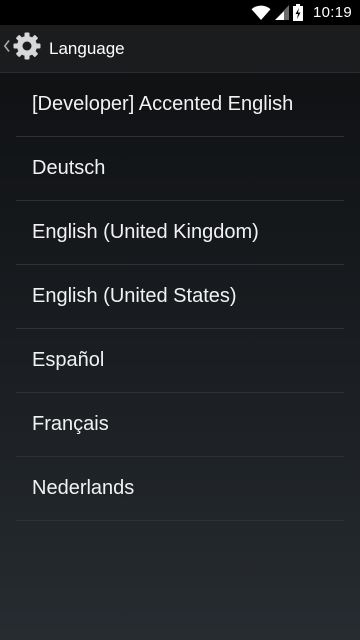  What do you see at coordinates (180, 169) in the screenshot?
I see `list-item: Deutsch` at bounding box center [180, 169].